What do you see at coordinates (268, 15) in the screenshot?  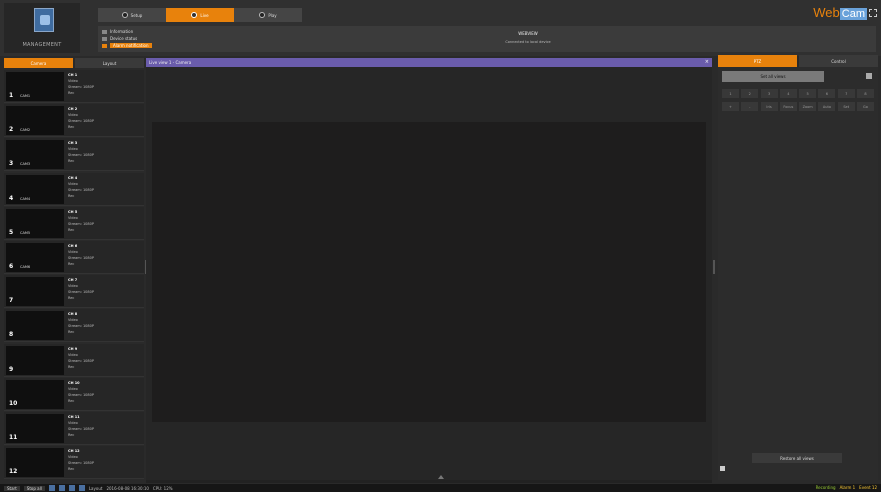 I see `mode-play-button: Play` at bounding box center [268, 15].